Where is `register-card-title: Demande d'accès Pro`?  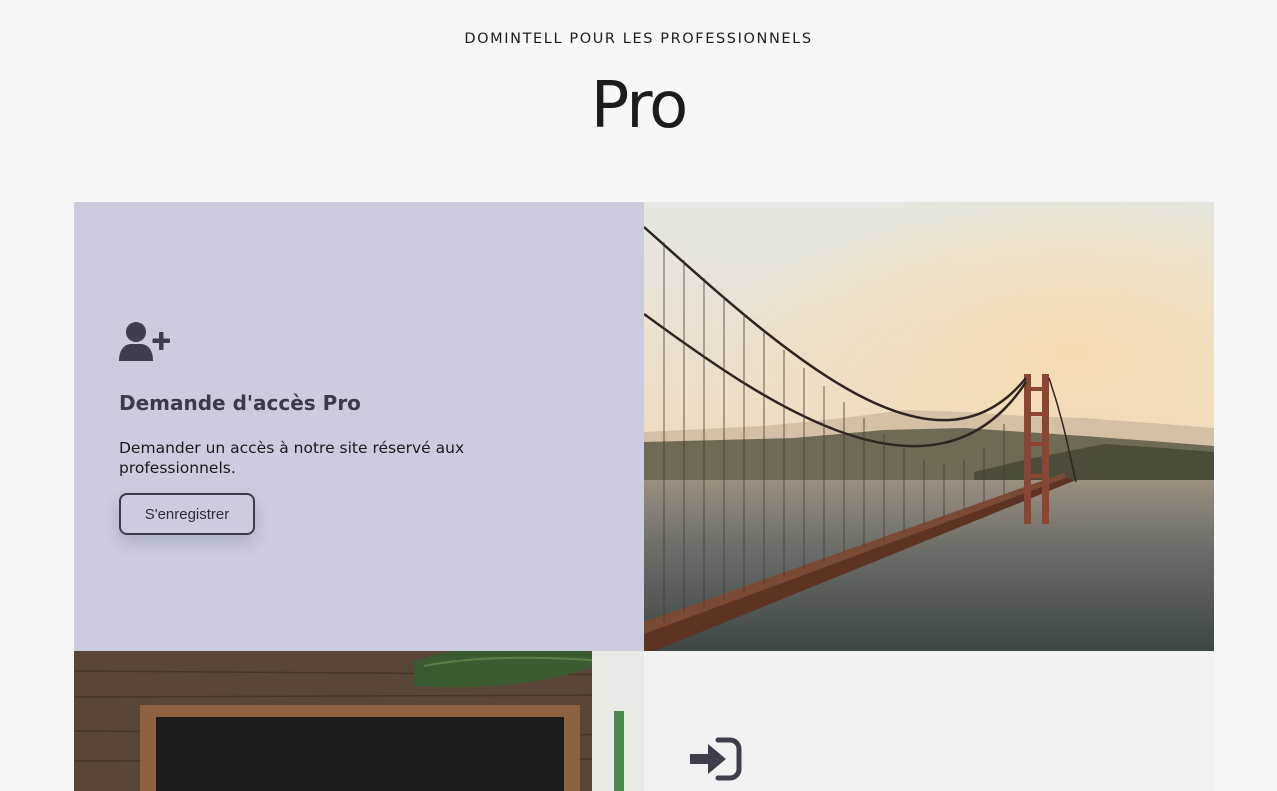
register-card-title: Demande d'accès Pro is located at coordinates (240, 403).